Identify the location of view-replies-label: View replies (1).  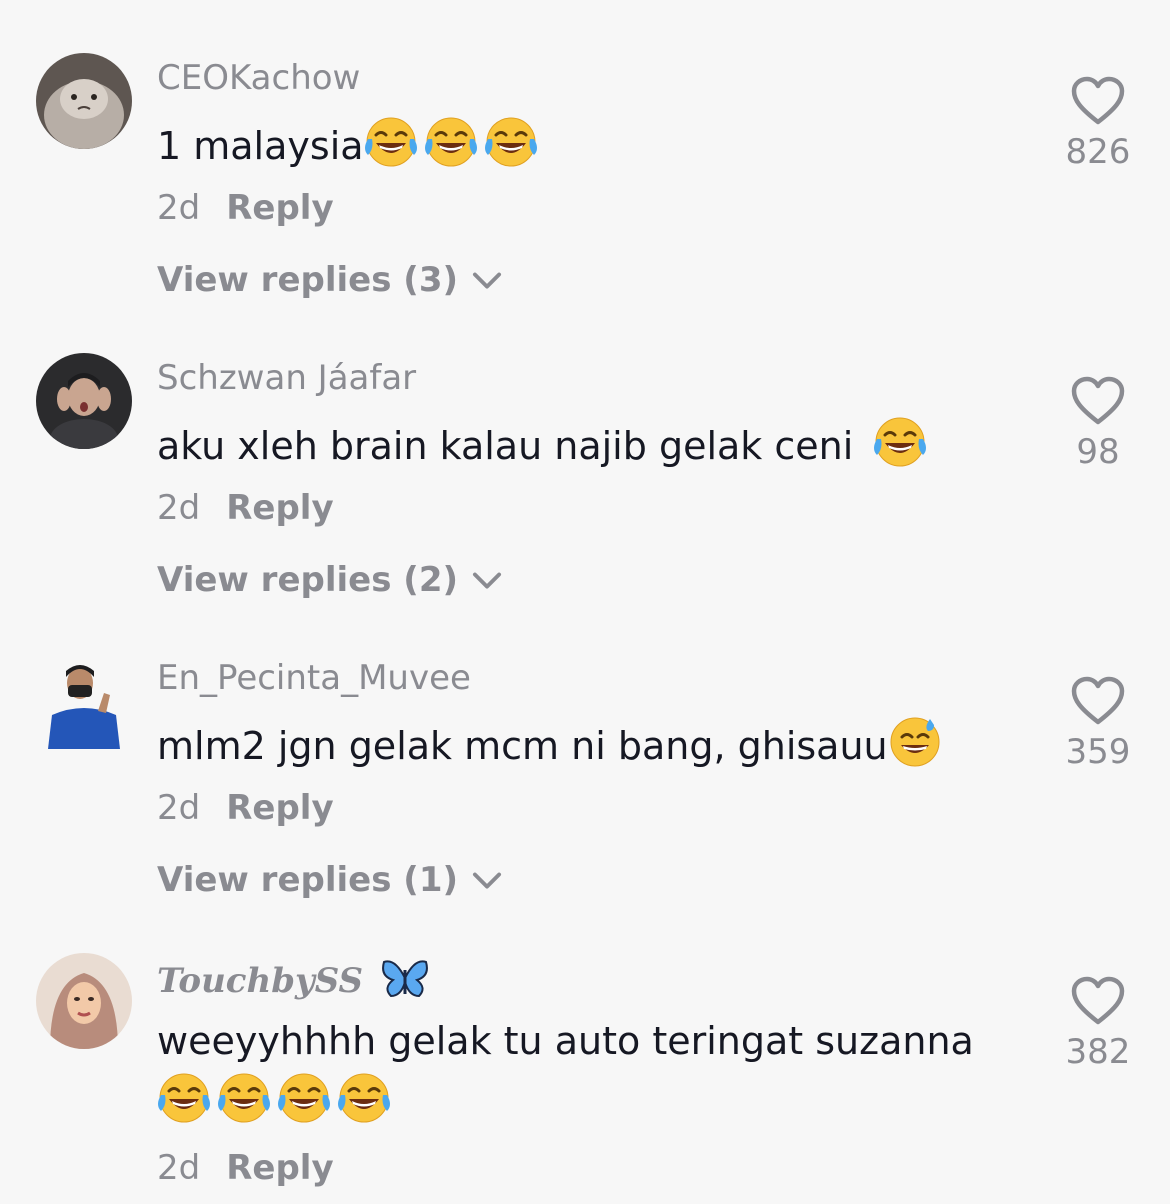
(308, 880).